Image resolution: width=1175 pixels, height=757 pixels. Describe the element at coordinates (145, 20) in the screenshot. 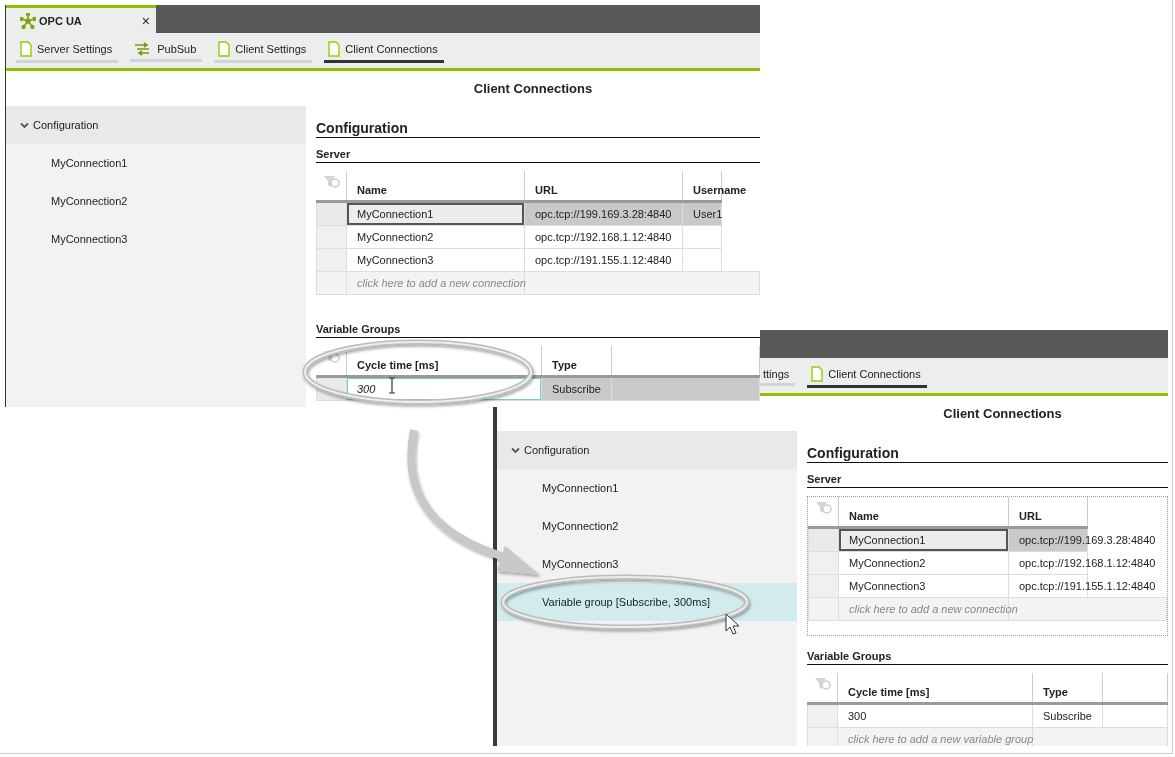

I see `close-button: ×` at that location.